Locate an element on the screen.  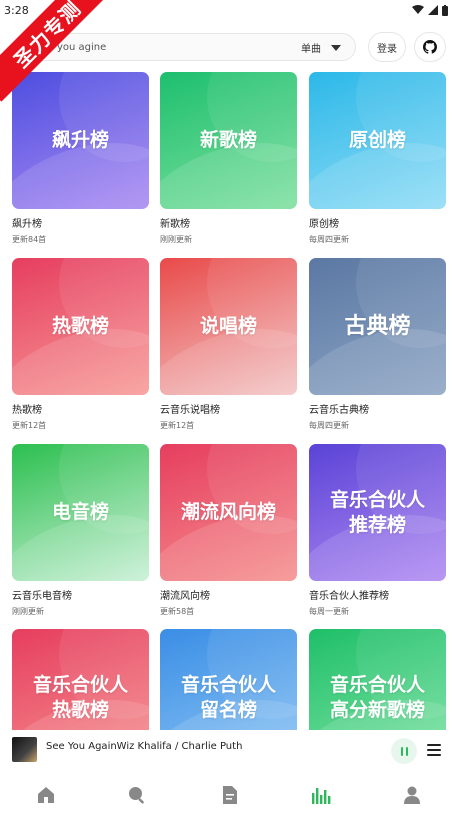
pause-button is located at coordinates (404, 751).